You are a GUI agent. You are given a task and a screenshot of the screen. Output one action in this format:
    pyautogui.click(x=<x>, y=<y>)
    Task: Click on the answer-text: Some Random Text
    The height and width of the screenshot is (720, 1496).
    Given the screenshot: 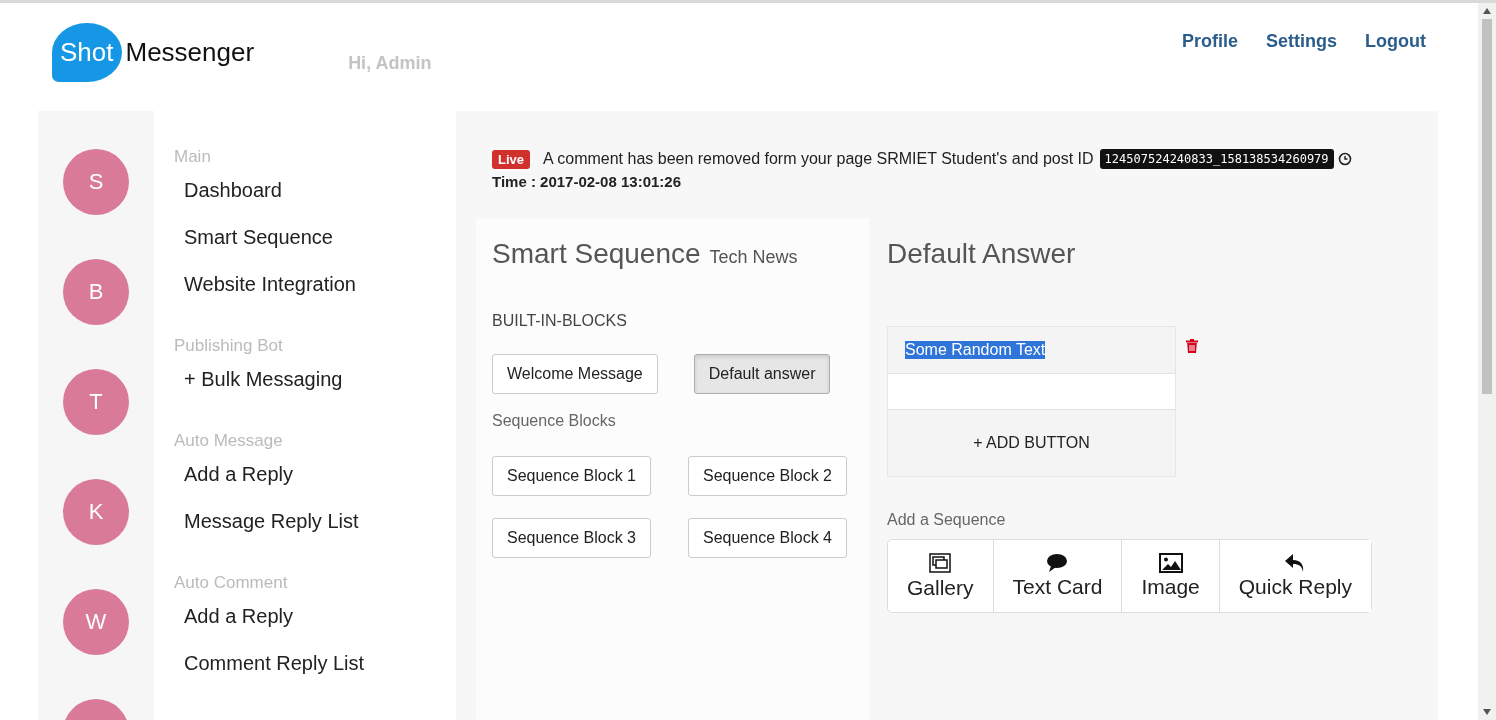 What is the action you would take?
    pyautogui.click(x=975, y=350)
    